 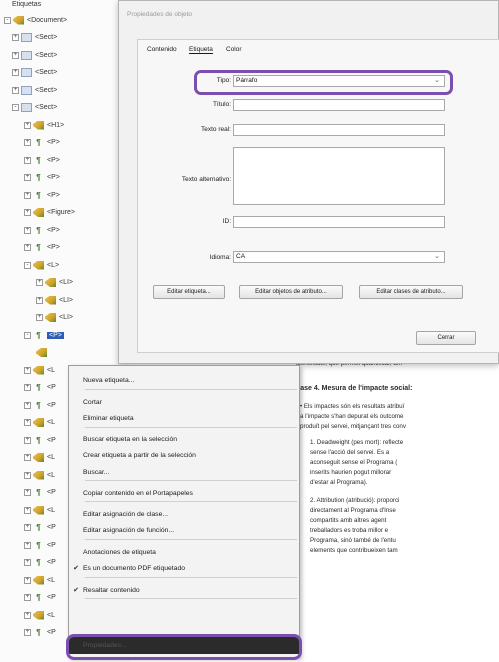 I want to click on tree-row: - <Document>, so click(x=35, y=20).